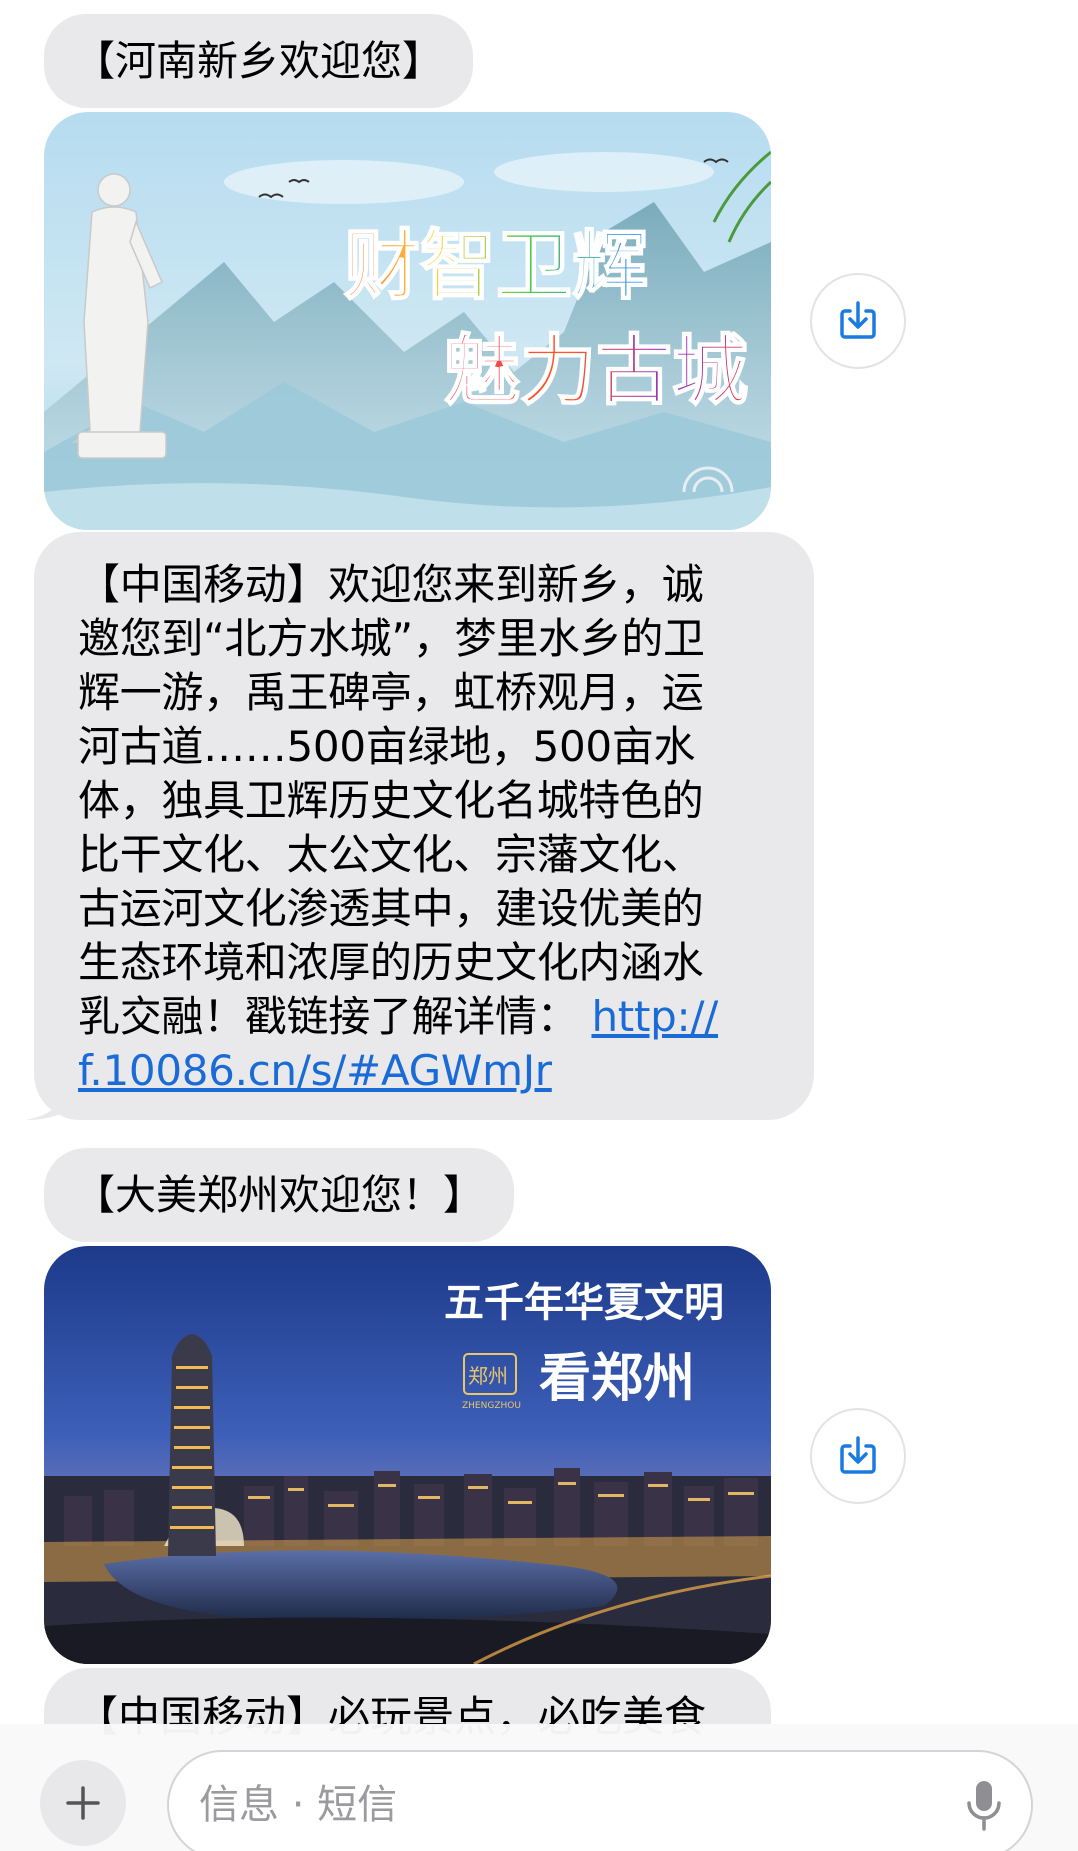  What do you see at coordinates (46, 1100) in the screenshot?
I see `bubble-tail` at bounding box center [46, 1100].